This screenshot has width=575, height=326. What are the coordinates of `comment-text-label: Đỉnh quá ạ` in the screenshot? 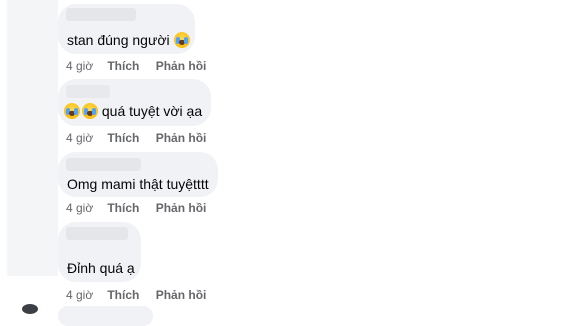 It's located at (101, 268).